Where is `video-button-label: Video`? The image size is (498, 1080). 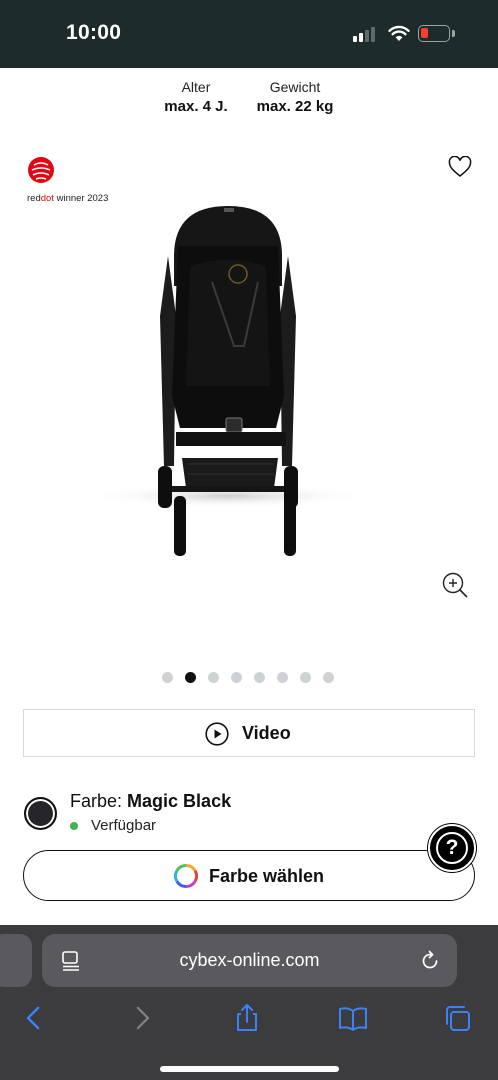
video-button-label: Video is located at coordinates (266, 733).